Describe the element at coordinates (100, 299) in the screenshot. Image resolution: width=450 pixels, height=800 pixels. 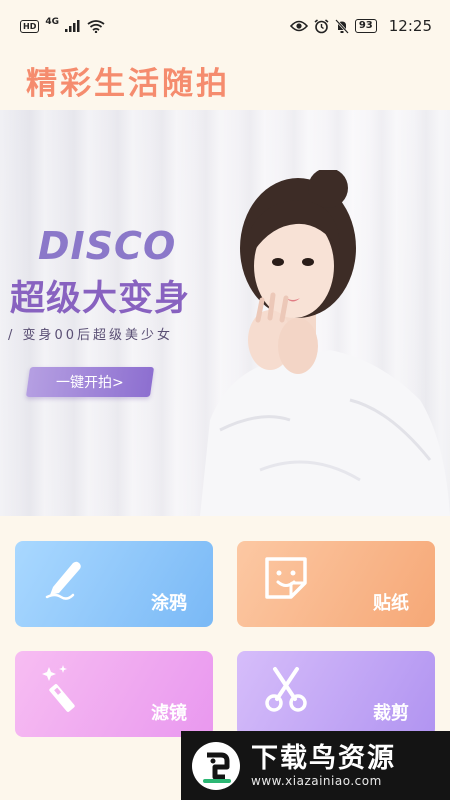
I see `banner-headline: 超级大变身` at that location.